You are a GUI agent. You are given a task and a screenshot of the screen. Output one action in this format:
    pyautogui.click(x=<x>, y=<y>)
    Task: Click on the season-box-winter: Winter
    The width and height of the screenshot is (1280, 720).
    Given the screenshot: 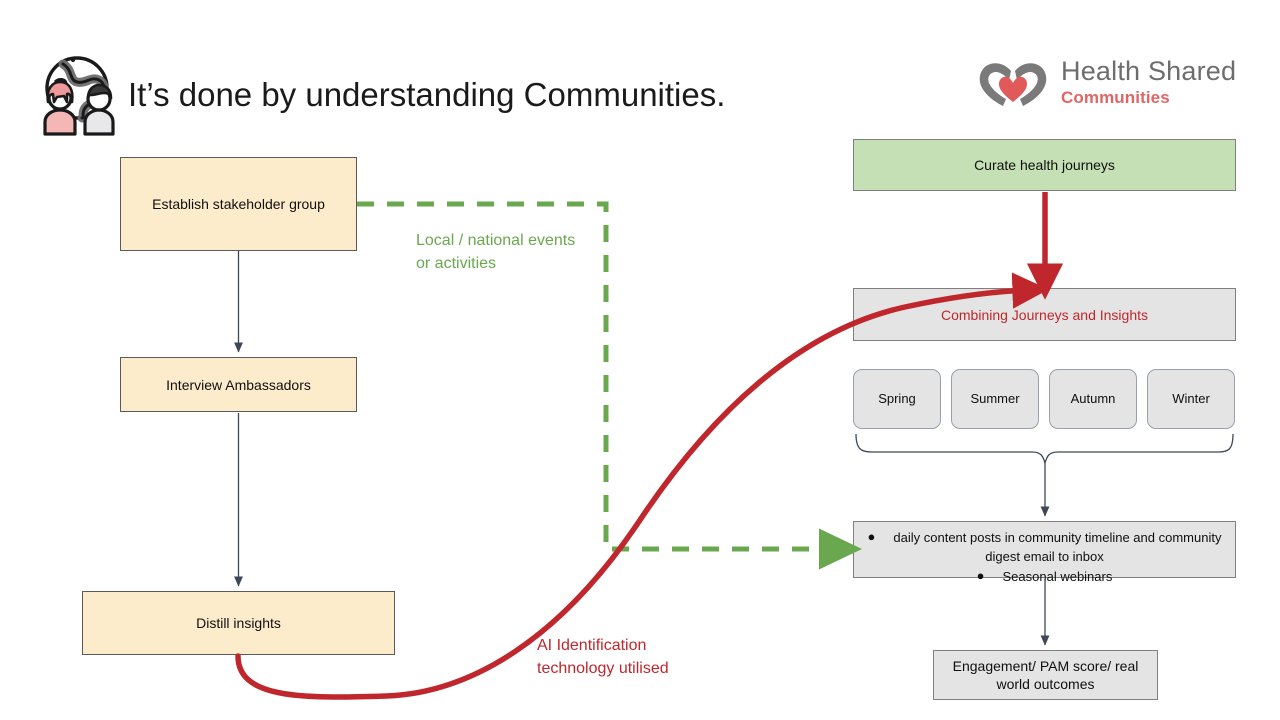 What is the action you would take?
    pyautogui.click(x=1191, y=399)
    